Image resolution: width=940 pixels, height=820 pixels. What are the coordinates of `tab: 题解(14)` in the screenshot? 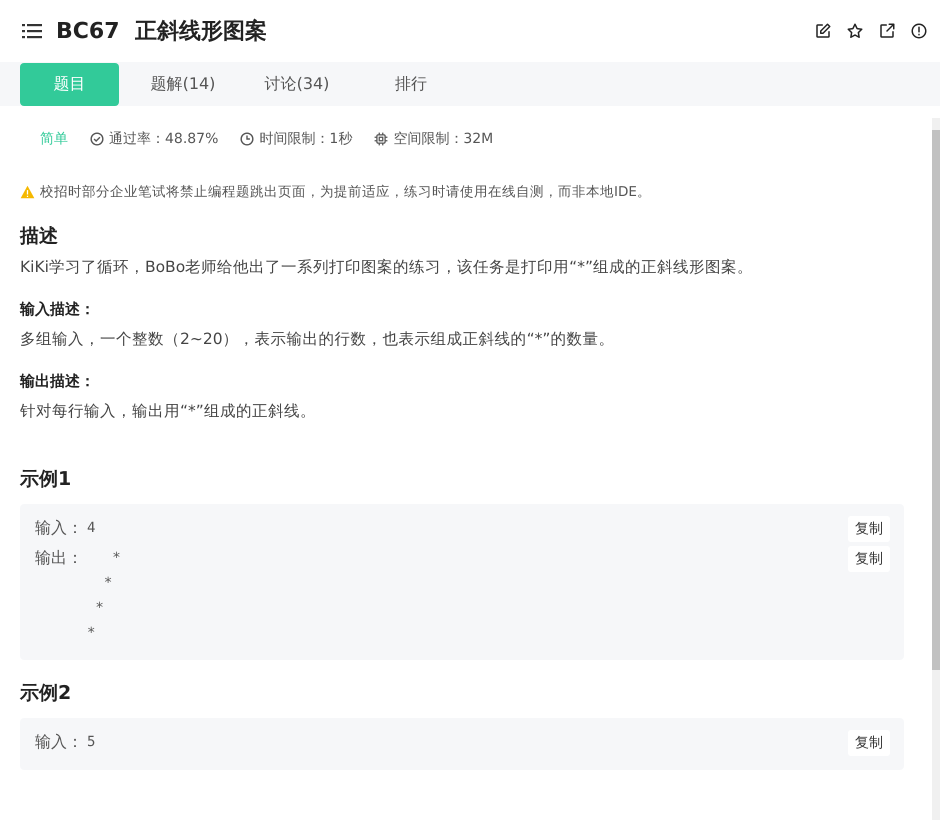 It's located at (183, 84).